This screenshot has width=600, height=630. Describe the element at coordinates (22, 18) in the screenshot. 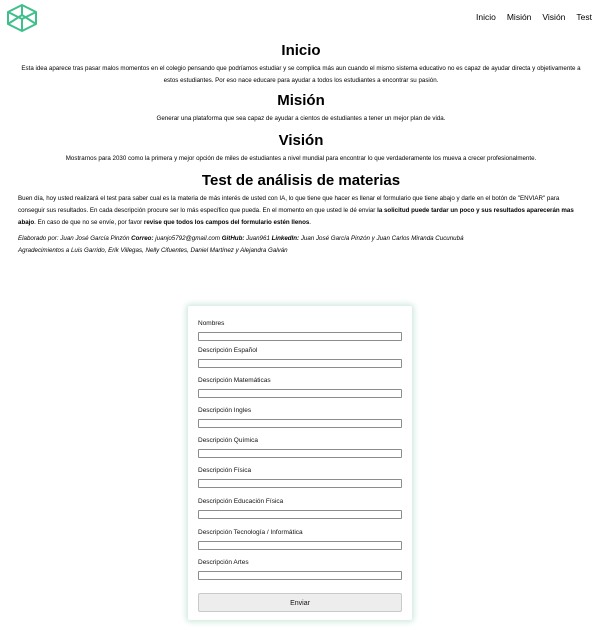

I see `codepen-cube-icon` at that location.